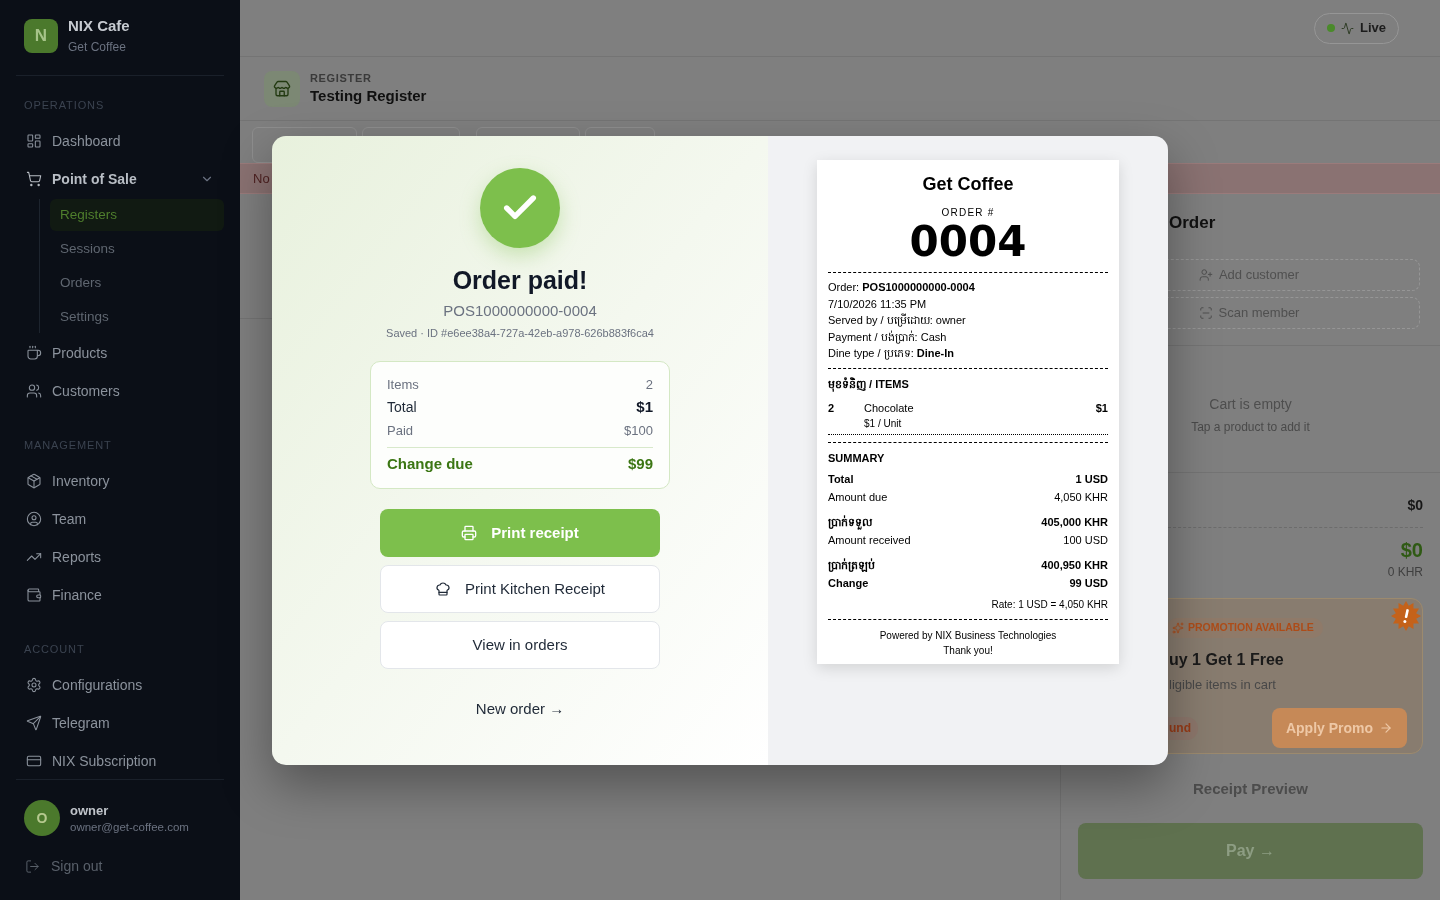  What do you see at coordinates (883, 424) in the screenshot?
I see `item-unit-price: $1 / Unit` at bounding box center [883, 424].